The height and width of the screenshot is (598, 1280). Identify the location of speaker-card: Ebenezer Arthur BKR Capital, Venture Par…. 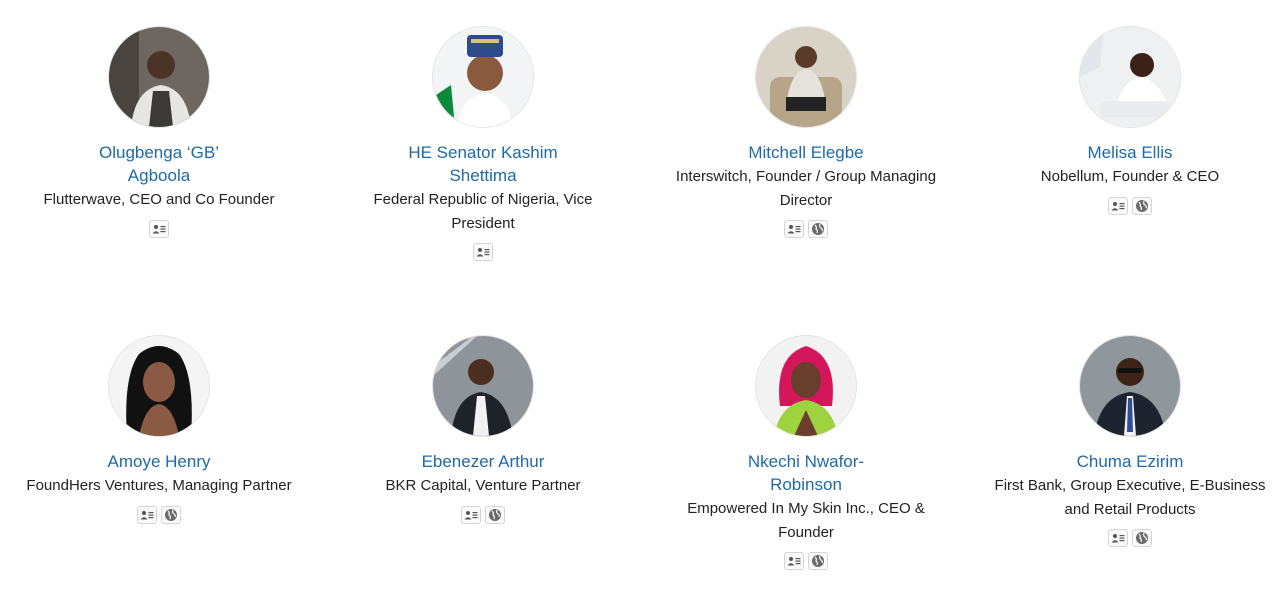
(483, 429).